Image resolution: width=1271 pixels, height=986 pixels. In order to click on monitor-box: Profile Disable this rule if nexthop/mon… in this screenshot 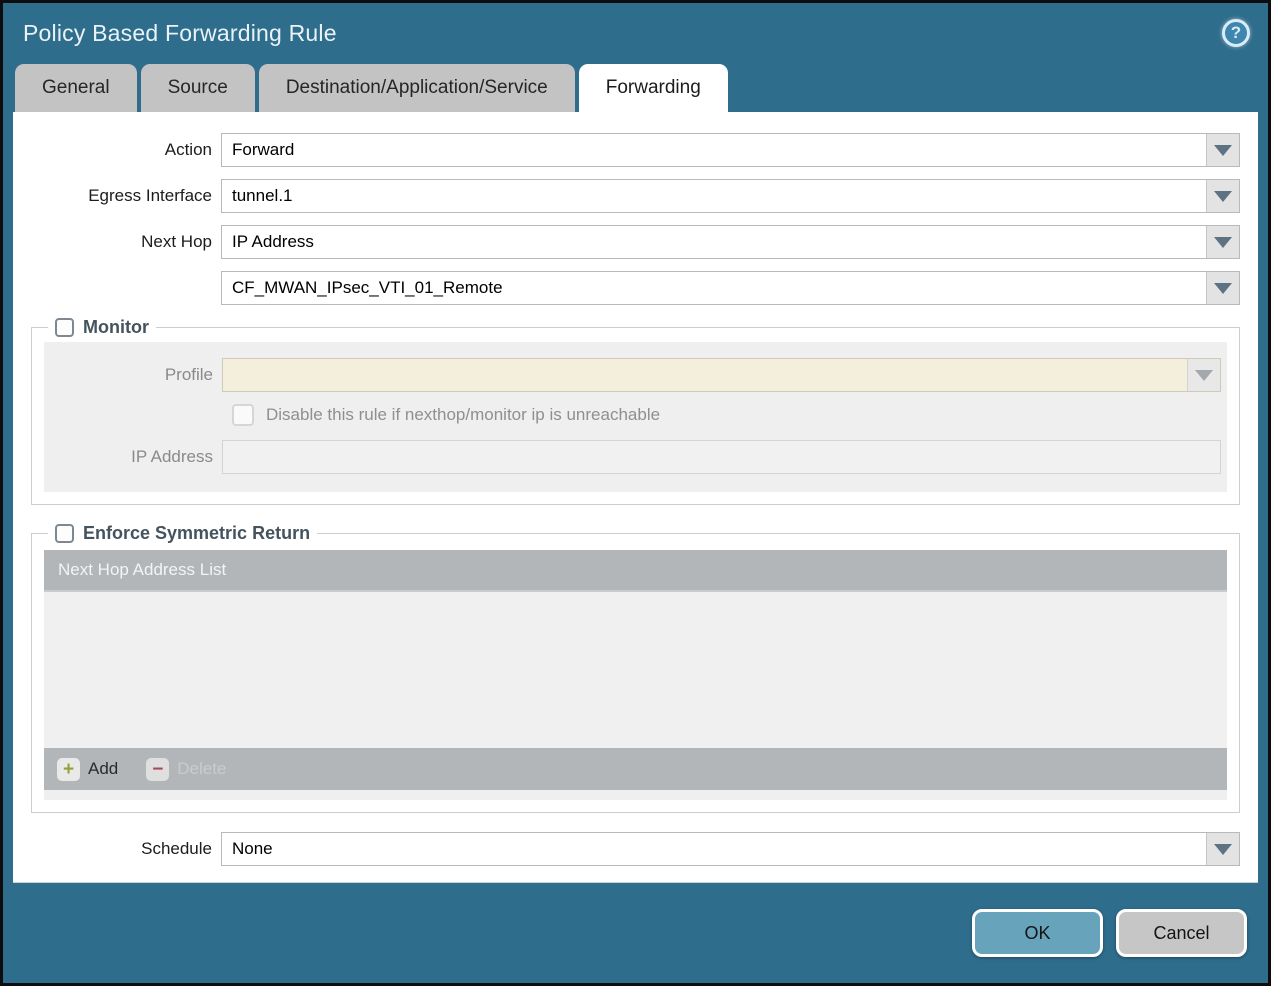, I will do `click(635, 417)`.